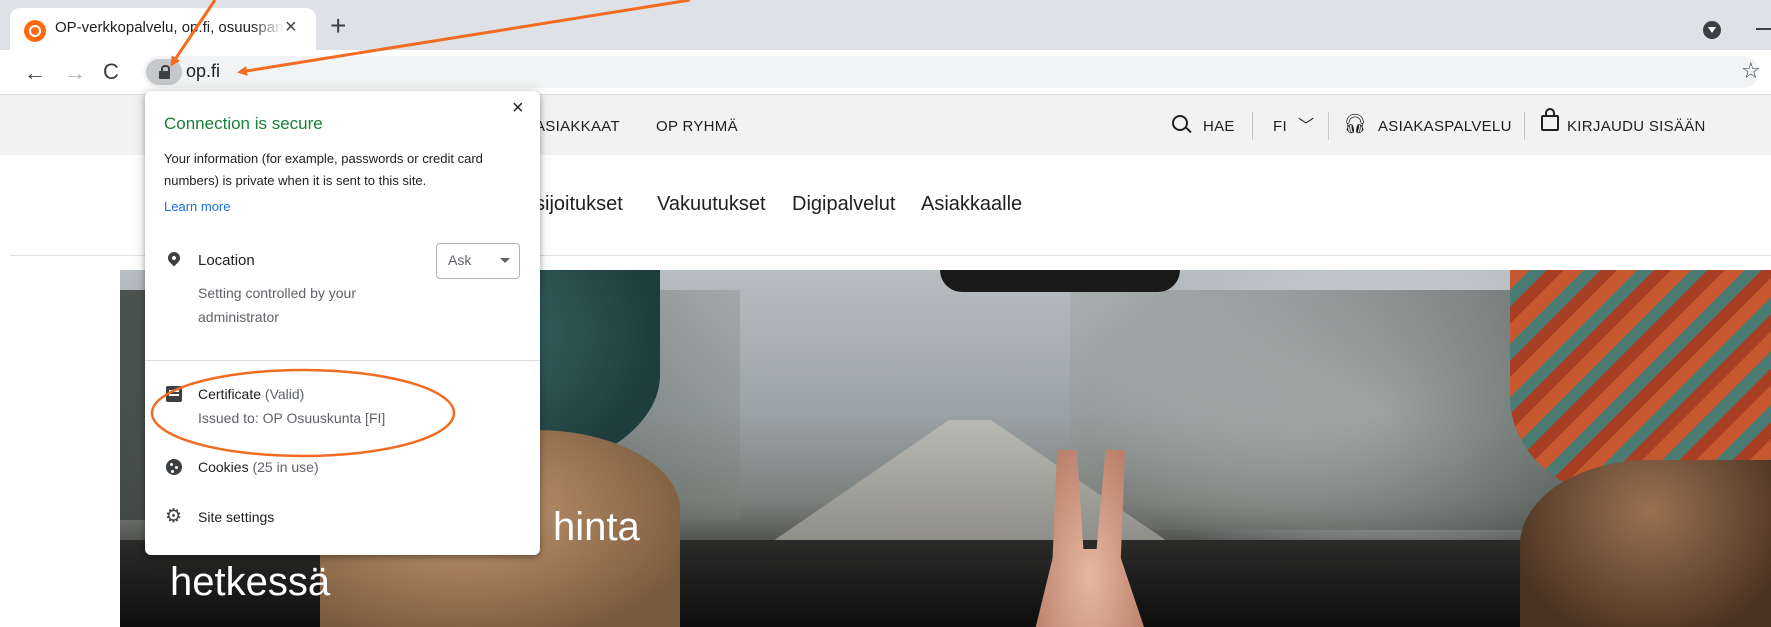 This screenshot has width=1771, height=627. What do you see at coordinates (35, 73) in the screenshot?
I see `back-icon: ←` at bounding box center [35, 73].